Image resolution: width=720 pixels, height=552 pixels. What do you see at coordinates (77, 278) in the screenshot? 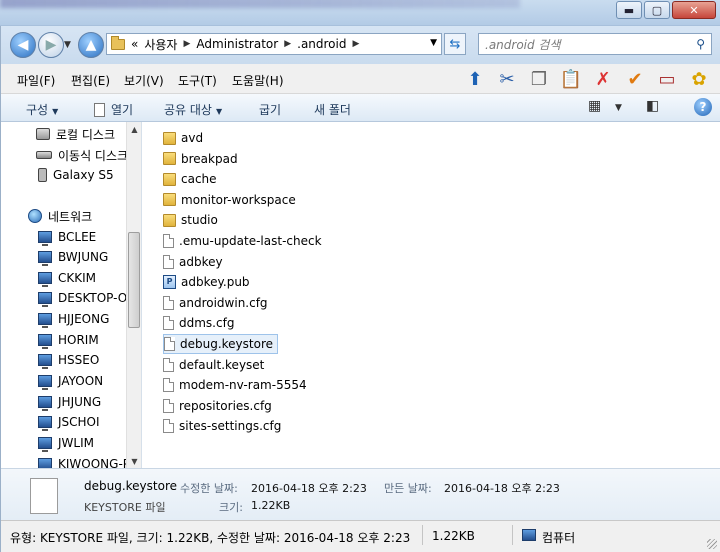
I see `nav-label: CKKIM` at bounding box center [77, 278].